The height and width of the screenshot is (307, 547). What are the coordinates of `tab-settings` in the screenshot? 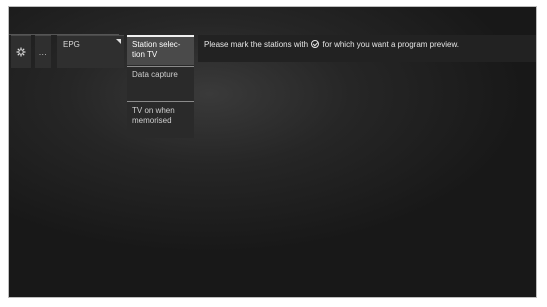 It's located at (21, 51).